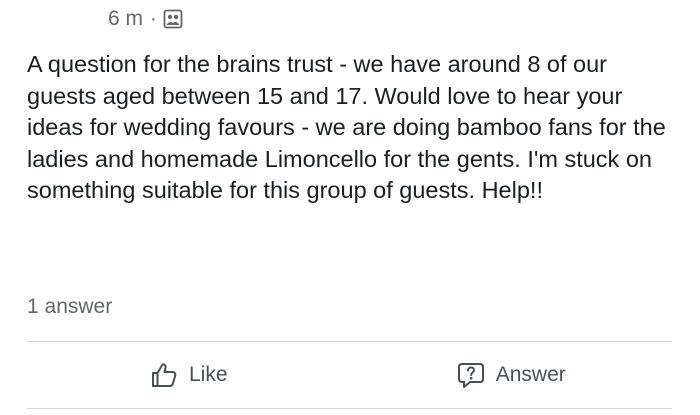 Image resolution: width=700 pixels, height=415 pixels. Describe the element at coordinates (208, 374) in the screenshot. I see `like-label: Like` at that location.